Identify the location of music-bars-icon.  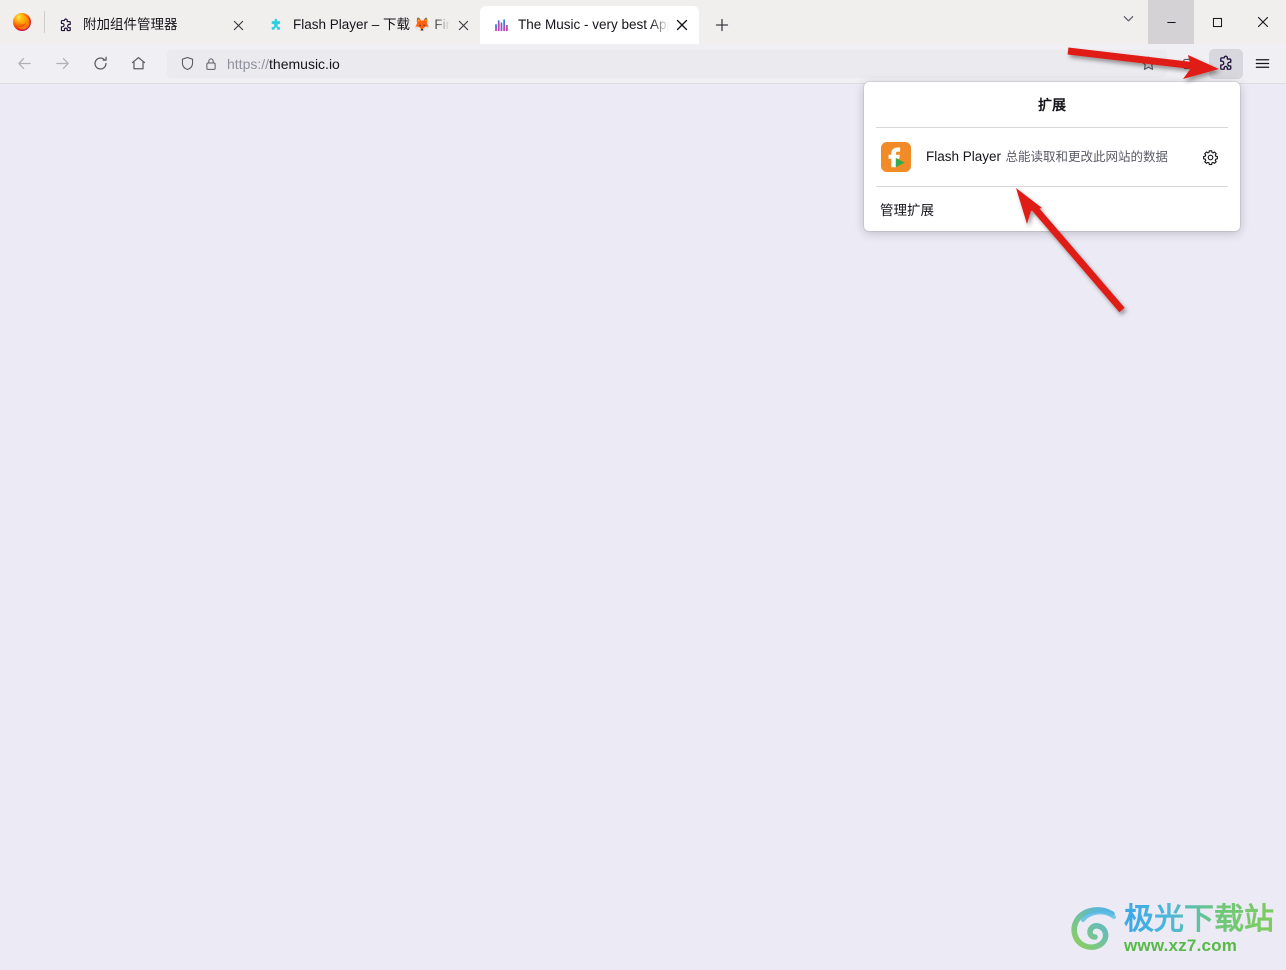
(501, 25).